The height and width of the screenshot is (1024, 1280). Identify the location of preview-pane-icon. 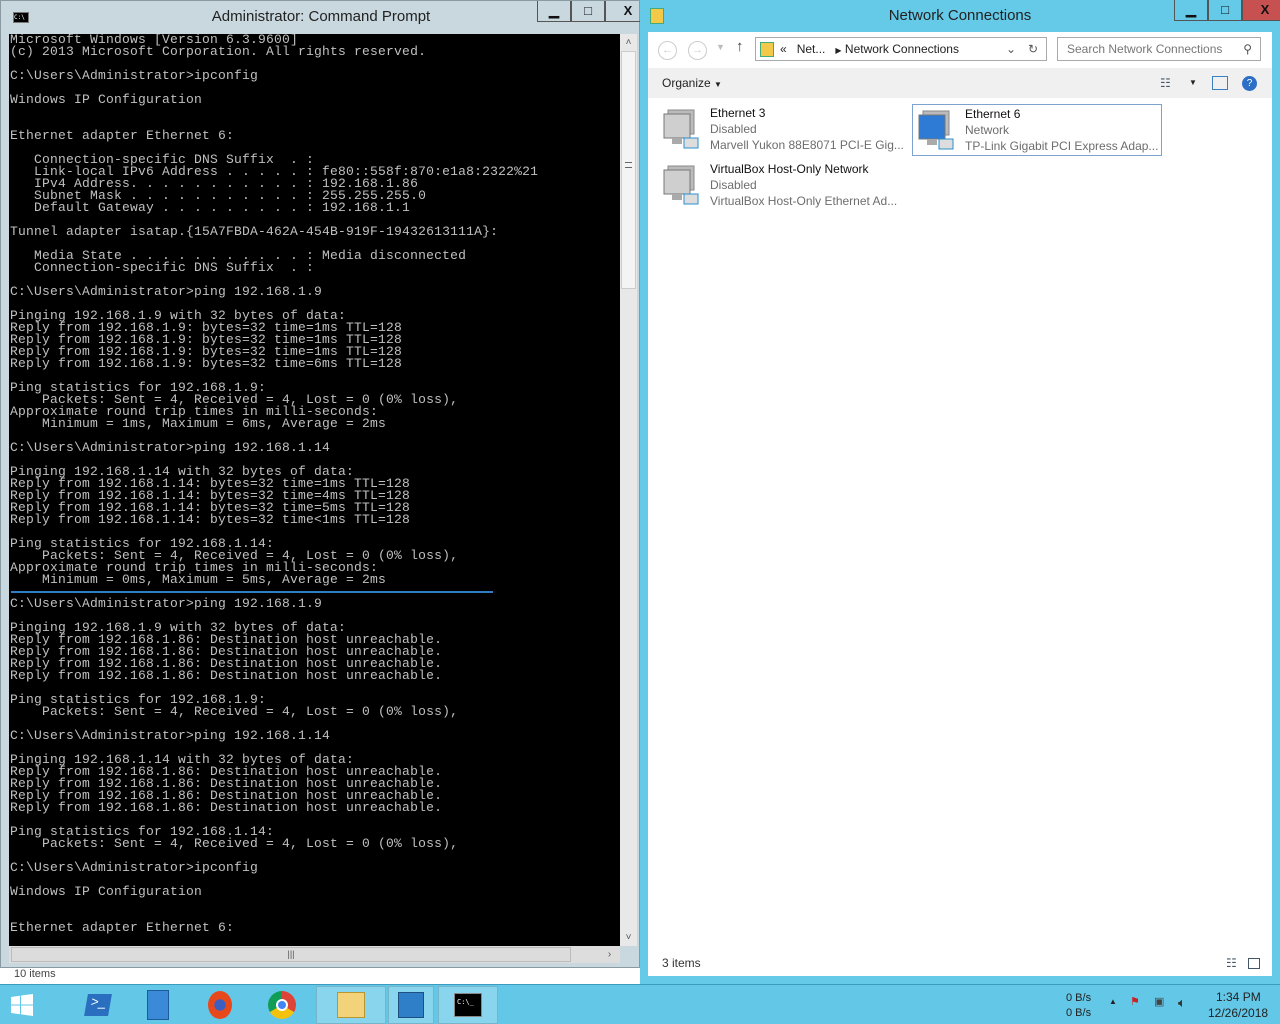
(1220, 83).